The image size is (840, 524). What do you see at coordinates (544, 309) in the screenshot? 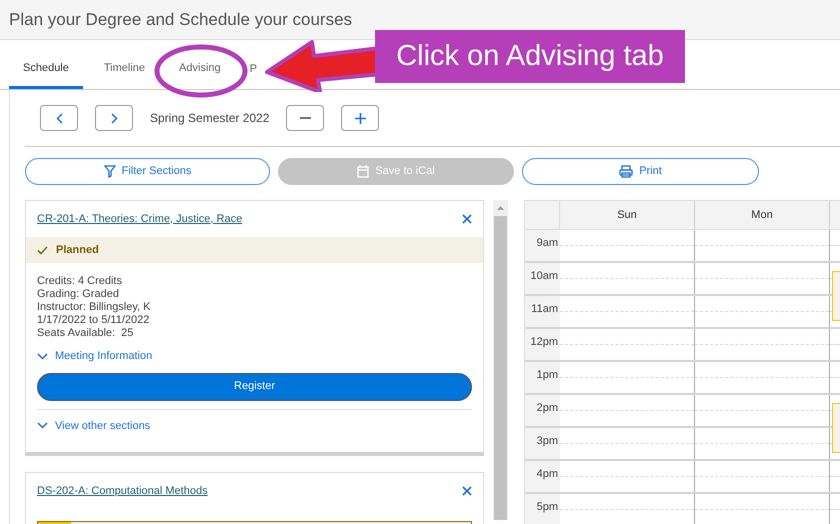
I see `hour-label: 11am` at bounding box center [544, 309].